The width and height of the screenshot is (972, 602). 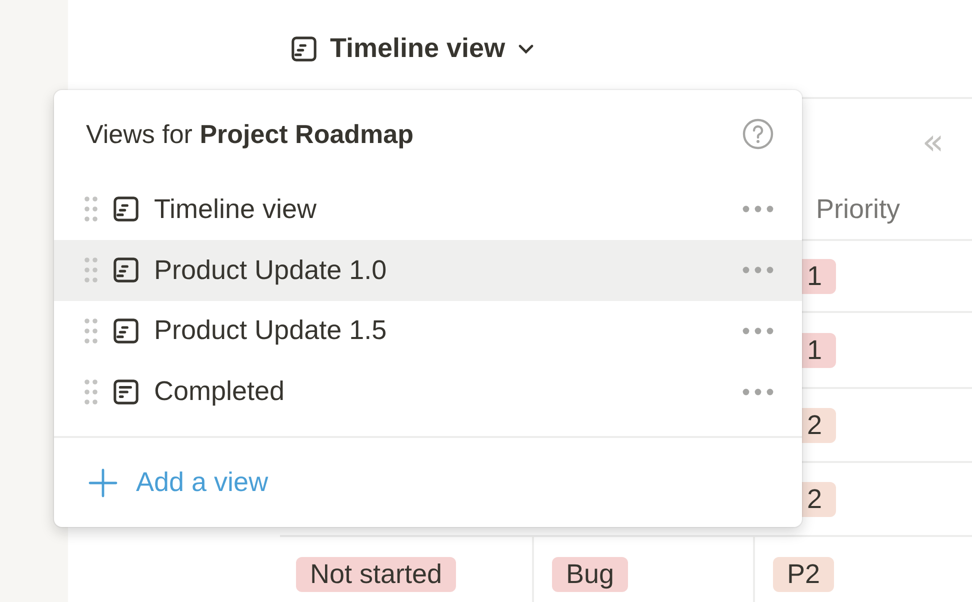 What do you see at coordinates (220, 392) in the screenshot?
I see `view-label: Completed` at bounding box center [220, 392].